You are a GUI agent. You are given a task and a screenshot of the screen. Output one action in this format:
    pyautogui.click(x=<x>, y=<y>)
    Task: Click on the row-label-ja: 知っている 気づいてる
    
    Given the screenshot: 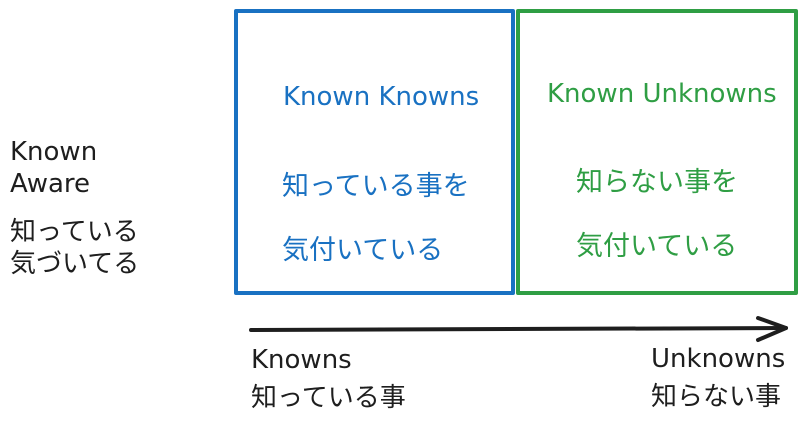 What is the action you would take?
    pyautogui.click(x=115, y=248)
    